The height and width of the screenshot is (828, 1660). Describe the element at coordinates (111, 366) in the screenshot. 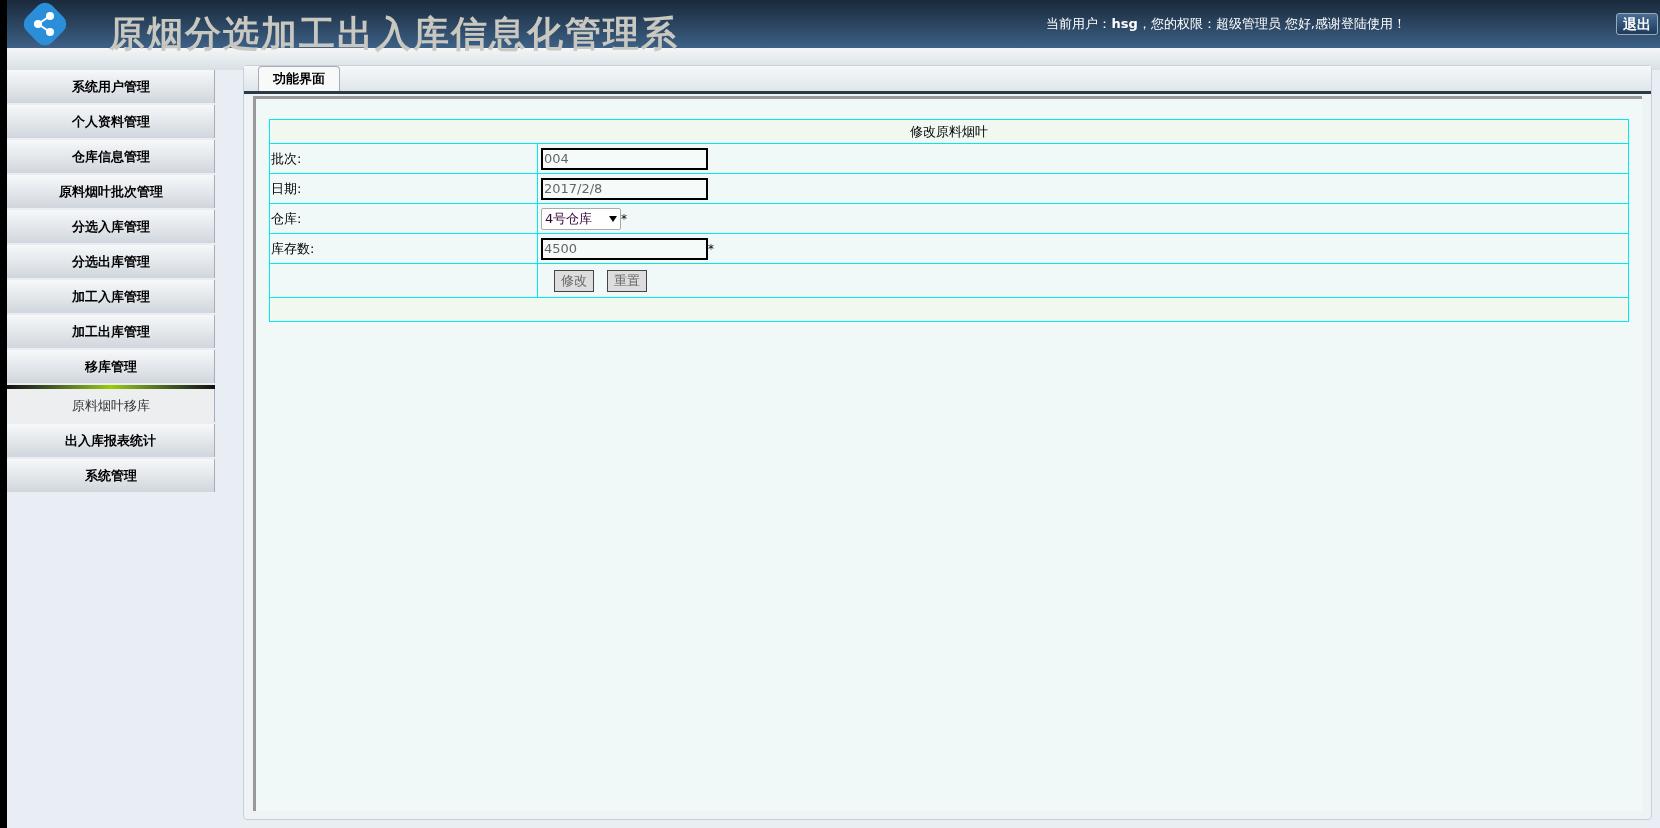

I see `sidebar-item: 移库管理` at that location.